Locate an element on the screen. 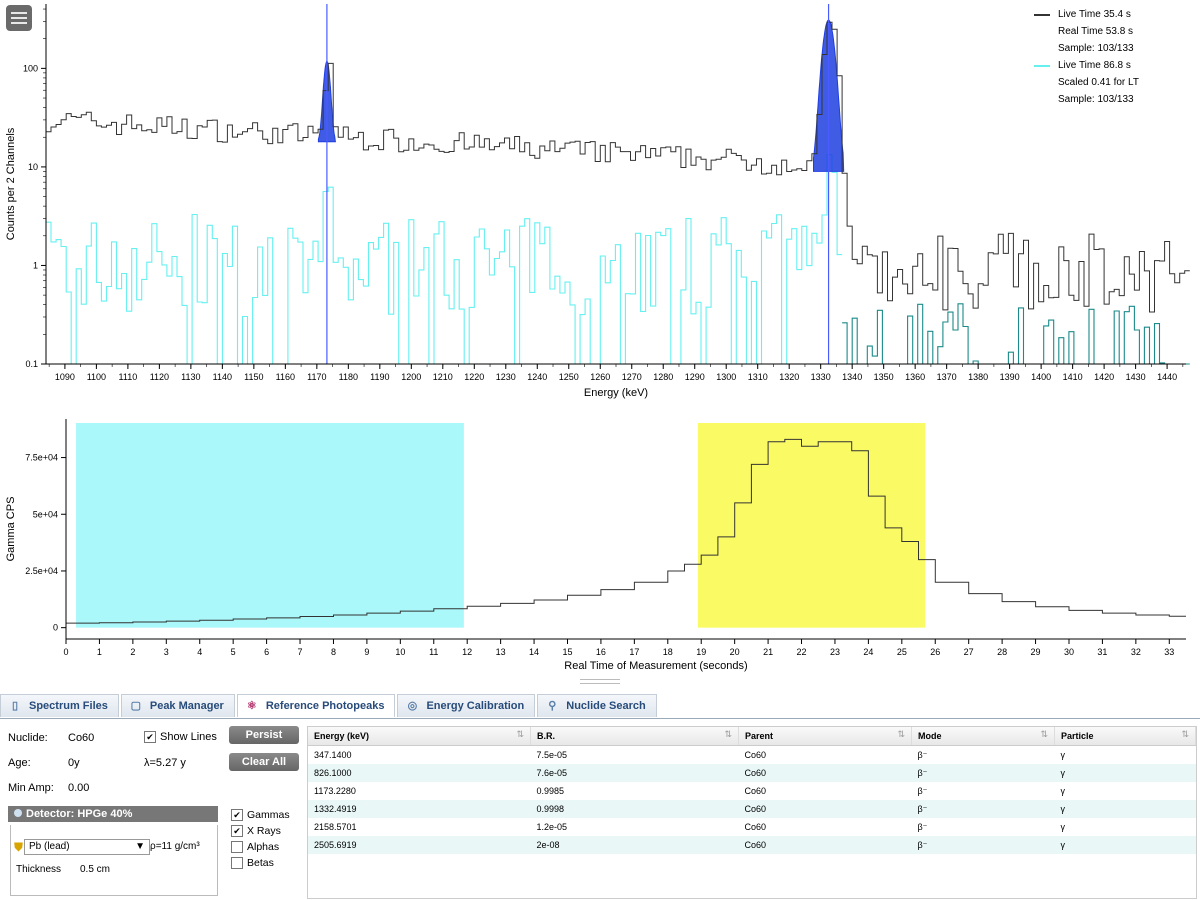 This screenshot has height=900, width=1200. x-tick-label: 1350 is located at coordinates (884, 377).